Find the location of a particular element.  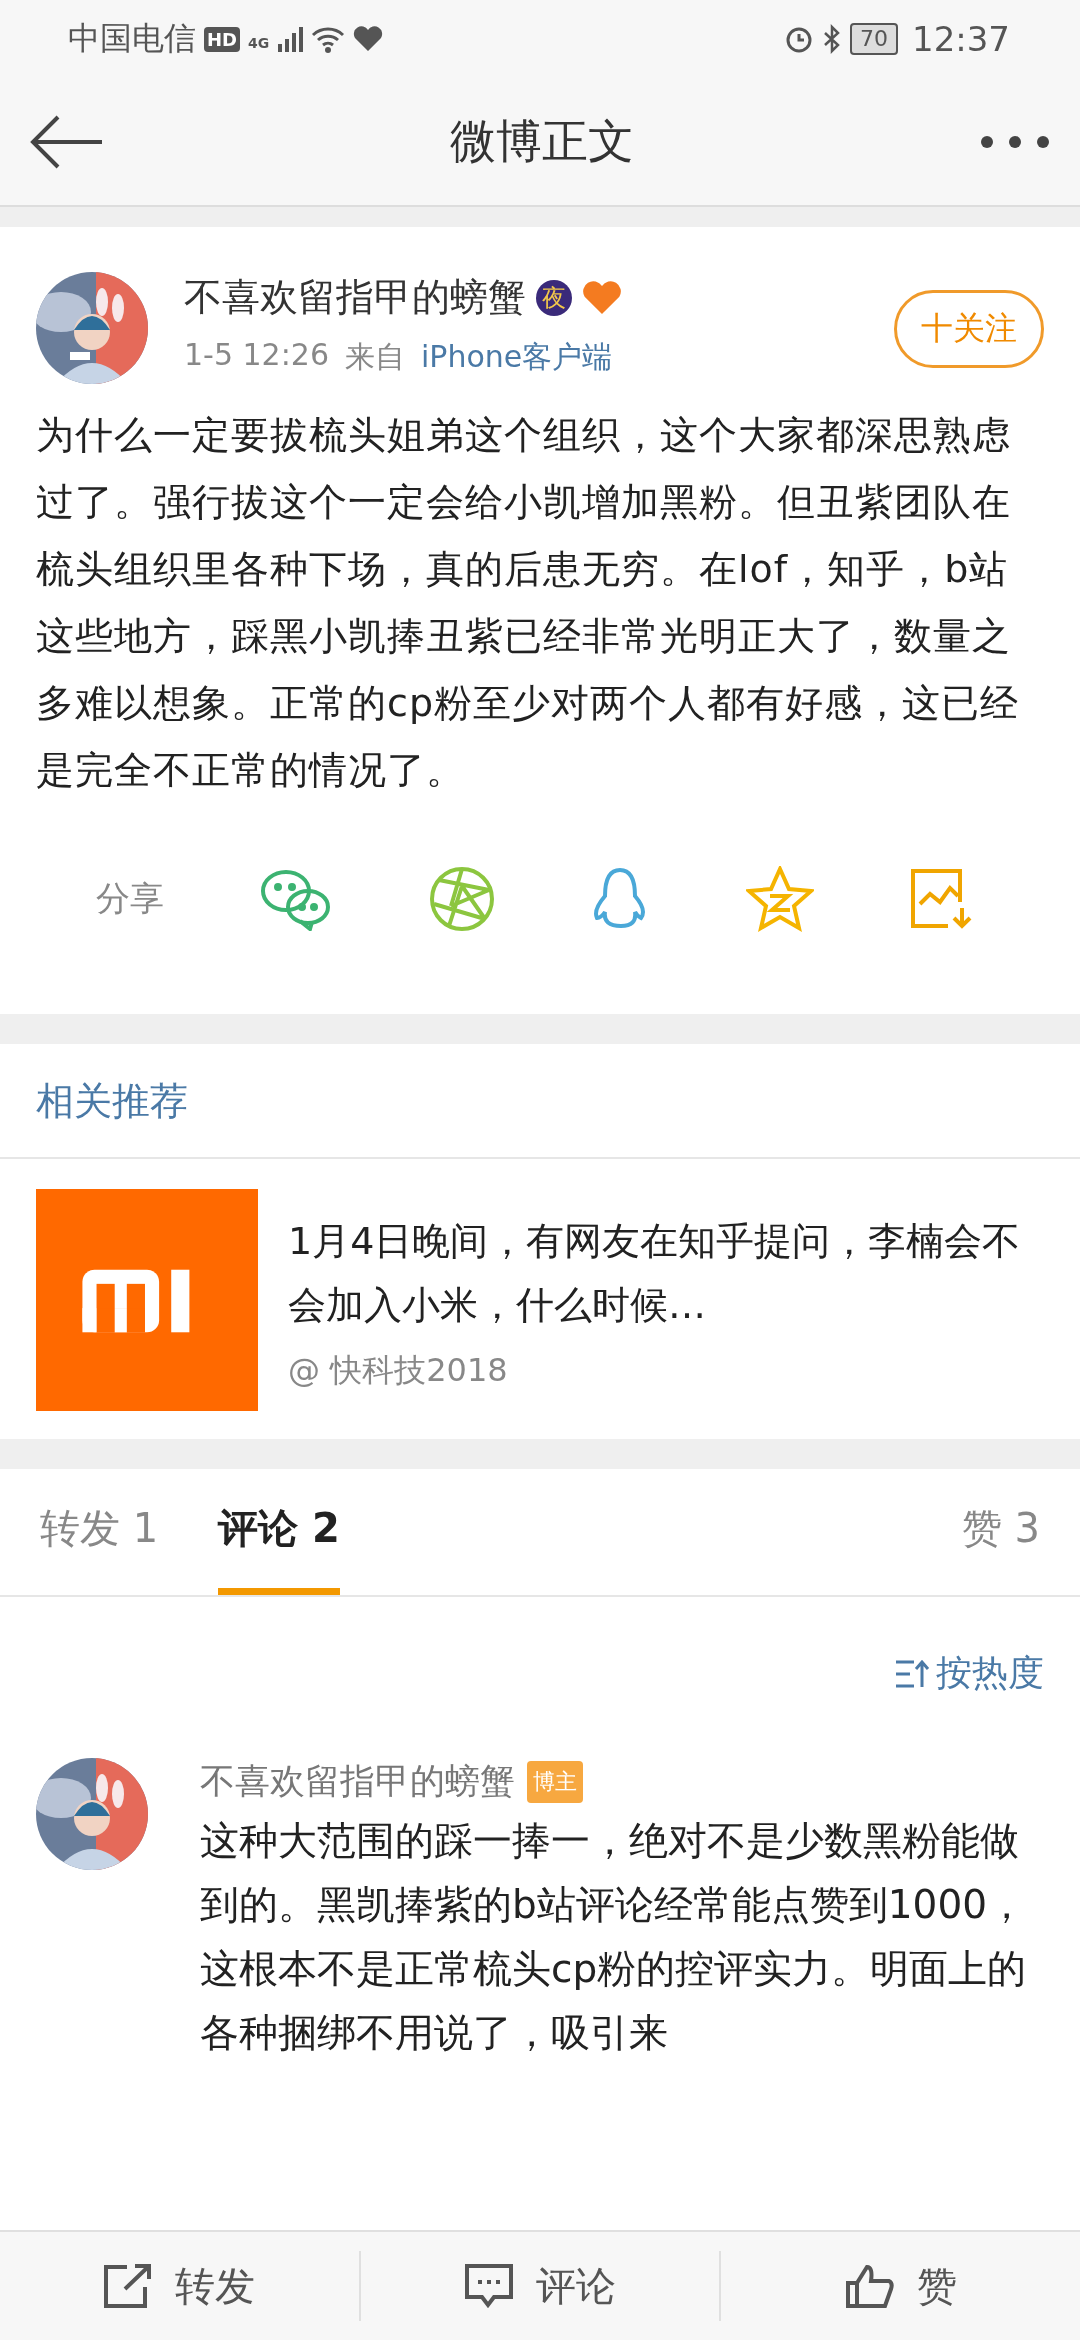

battery-icon: 70 is located at coordinates (874, 39).